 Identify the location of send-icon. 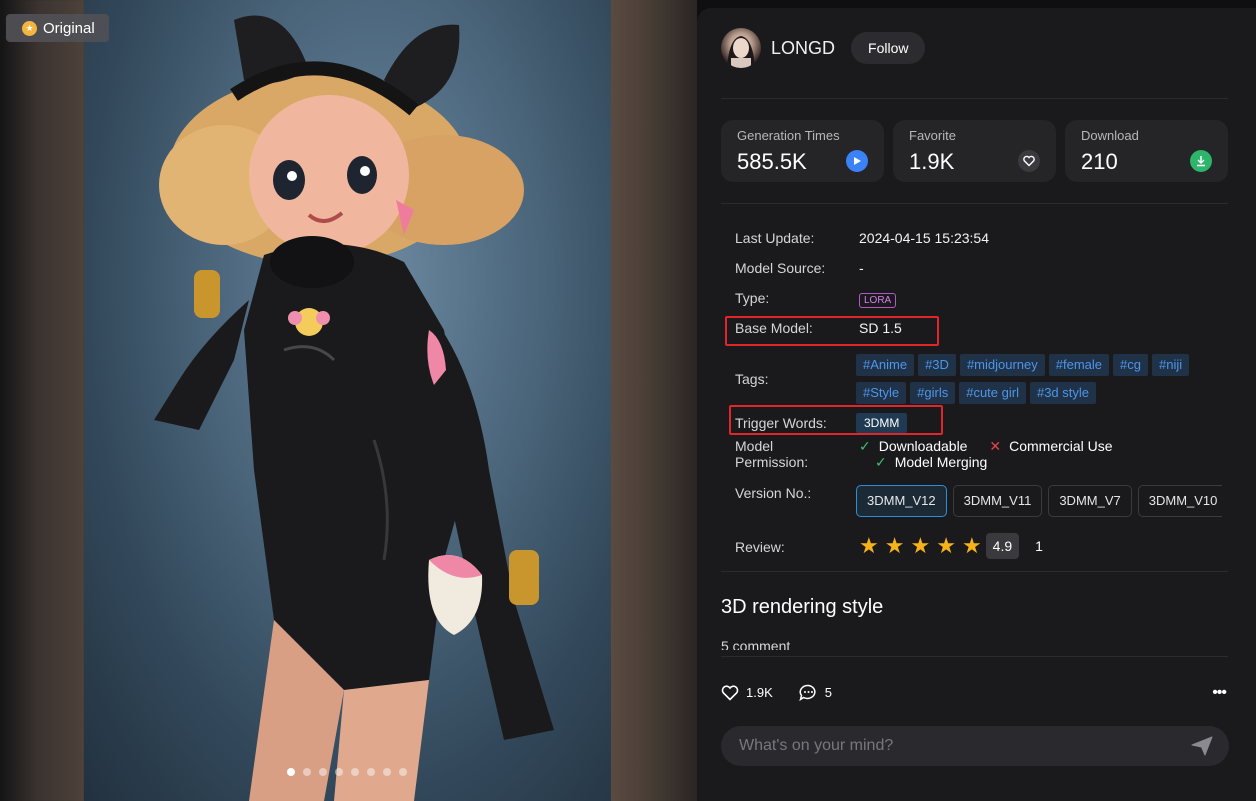
(1202, 746).